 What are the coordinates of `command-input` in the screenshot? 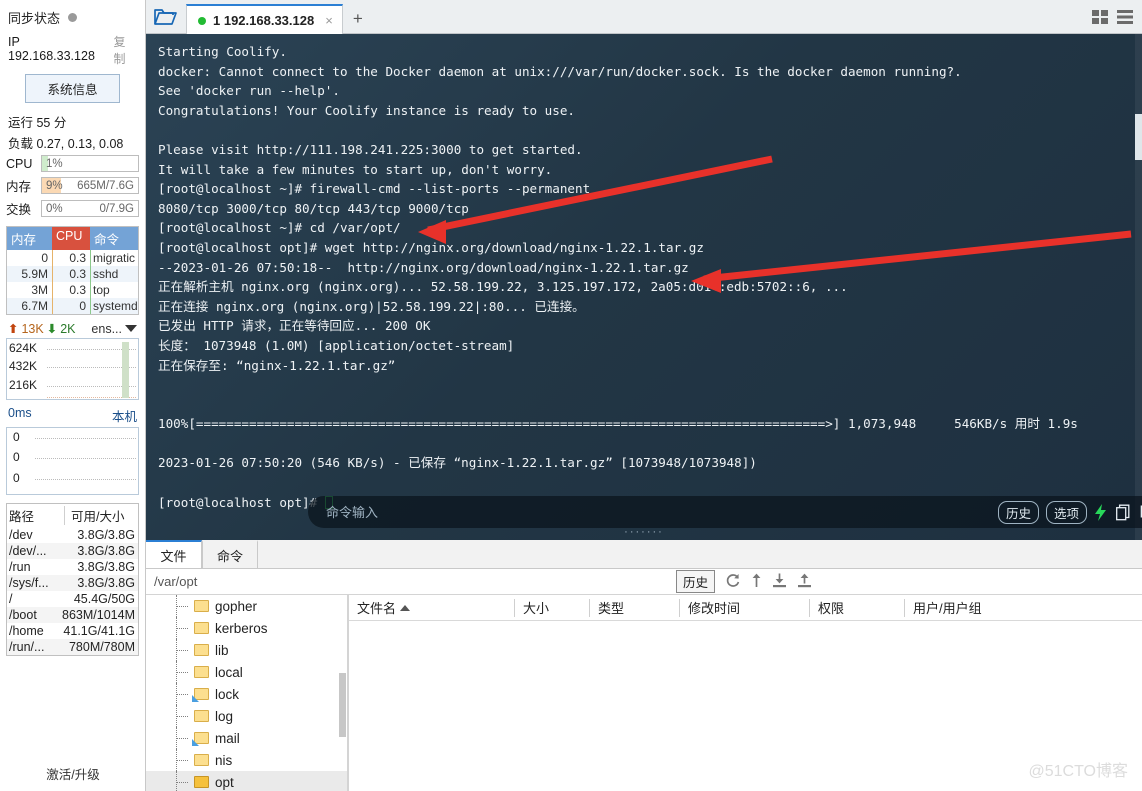 It's located at (653, 512).